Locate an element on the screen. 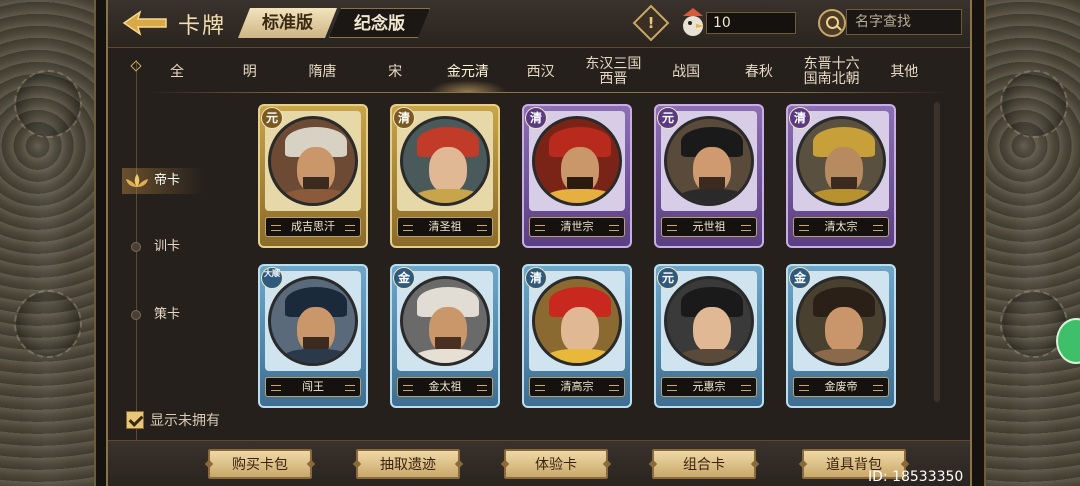 The height and width of the screenshot is (486, 1080). tab-song: 宋 is located at coordinates (395, 72).